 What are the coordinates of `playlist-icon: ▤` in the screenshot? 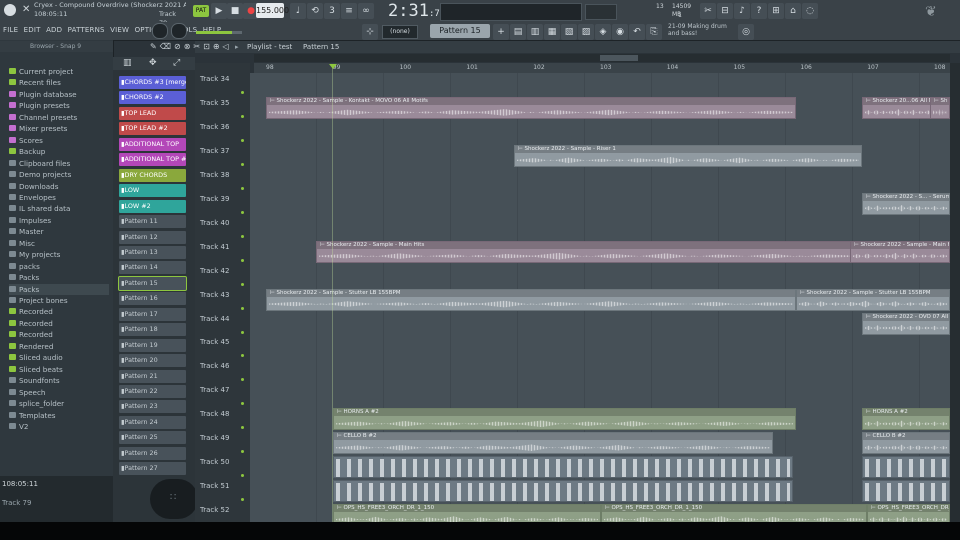 It's located at (518, 32).